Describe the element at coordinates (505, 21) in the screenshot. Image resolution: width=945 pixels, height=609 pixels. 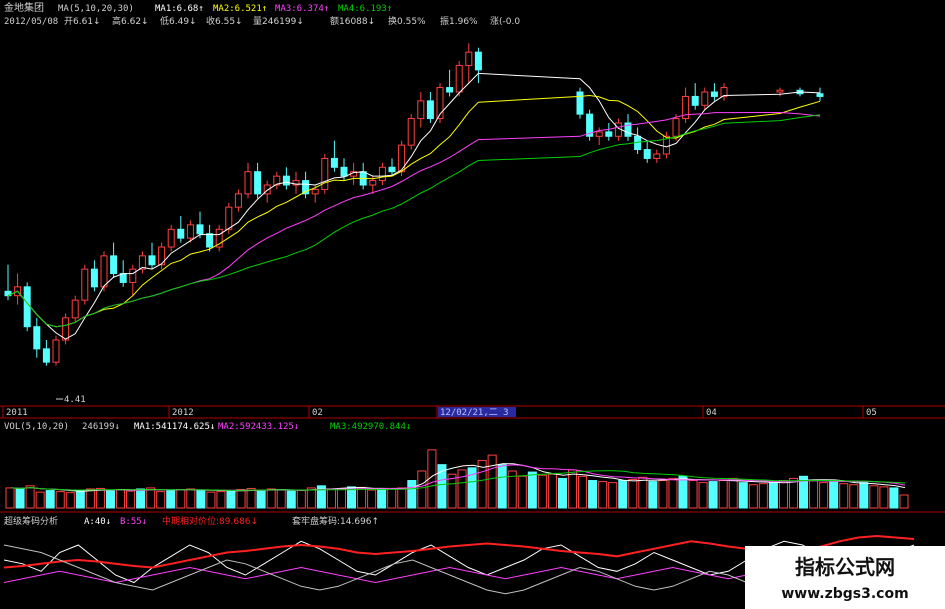
I see `quote-change: 涨(-0.0` at that location.